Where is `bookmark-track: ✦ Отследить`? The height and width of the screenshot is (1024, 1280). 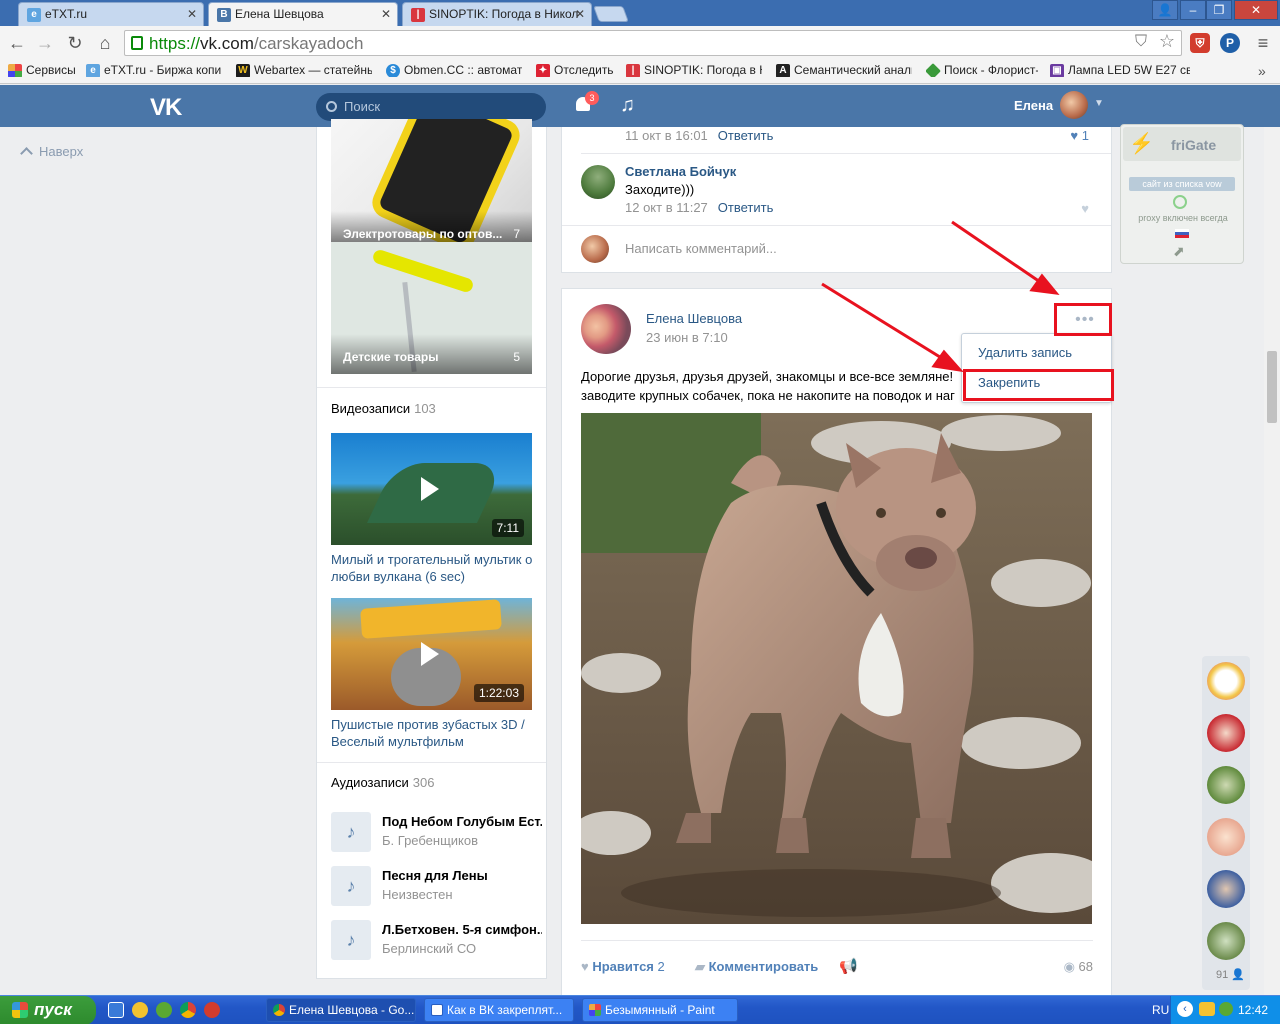
bookmark-track: ✦ Отследить is located at coordinates (576, 70).